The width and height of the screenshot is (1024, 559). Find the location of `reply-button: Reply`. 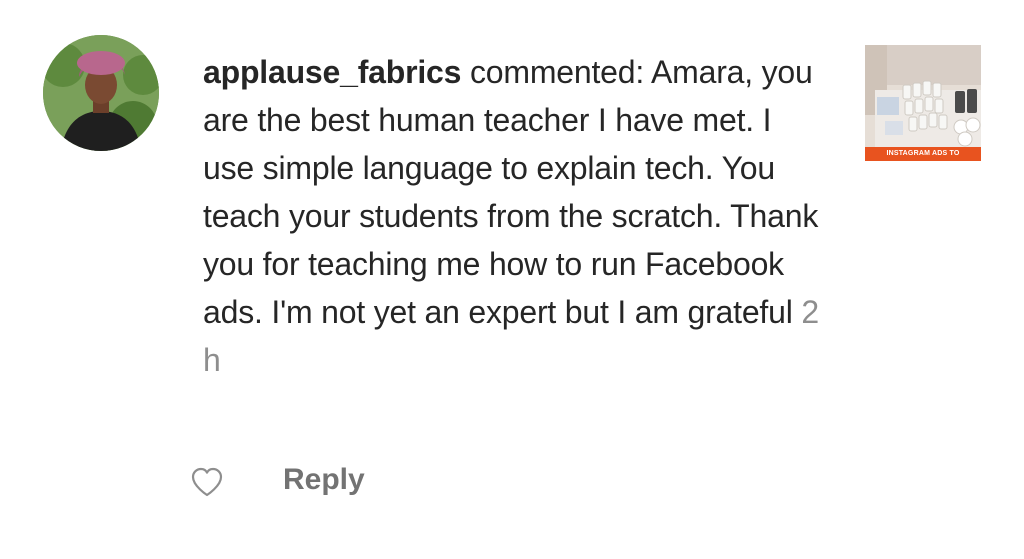

reply-button: Reply is located at coordinates (324, 480).